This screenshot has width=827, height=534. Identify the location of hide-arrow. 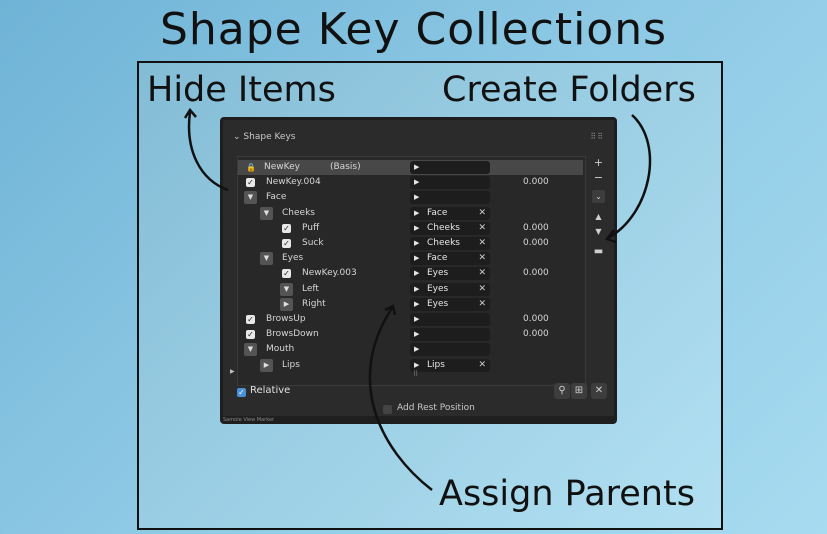
(208, 151).